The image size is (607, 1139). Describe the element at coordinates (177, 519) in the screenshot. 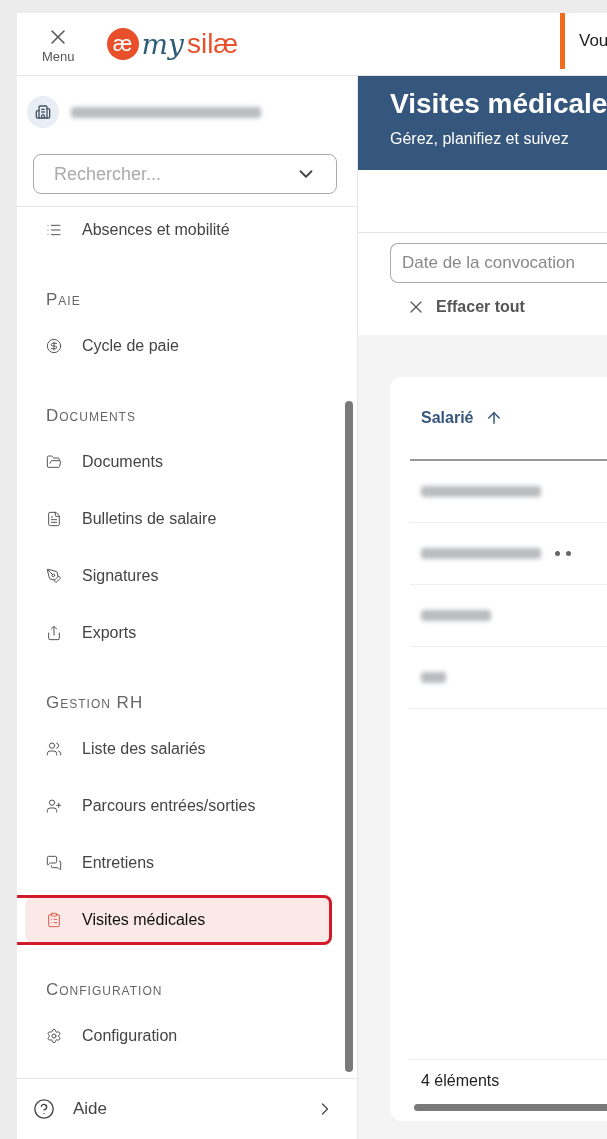

I see `nav-item: Bulletins de salaire` at that location.